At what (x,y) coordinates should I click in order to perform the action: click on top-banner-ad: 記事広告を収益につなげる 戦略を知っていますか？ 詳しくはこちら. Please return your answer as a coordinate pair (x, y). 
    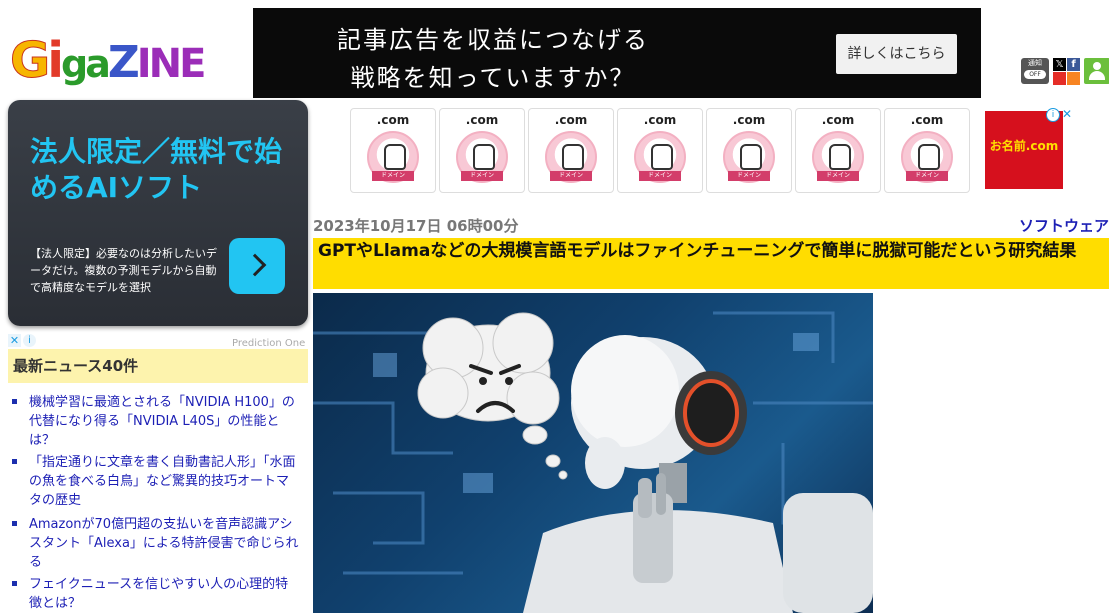
    Looking at the image, I should click on (617, 53).